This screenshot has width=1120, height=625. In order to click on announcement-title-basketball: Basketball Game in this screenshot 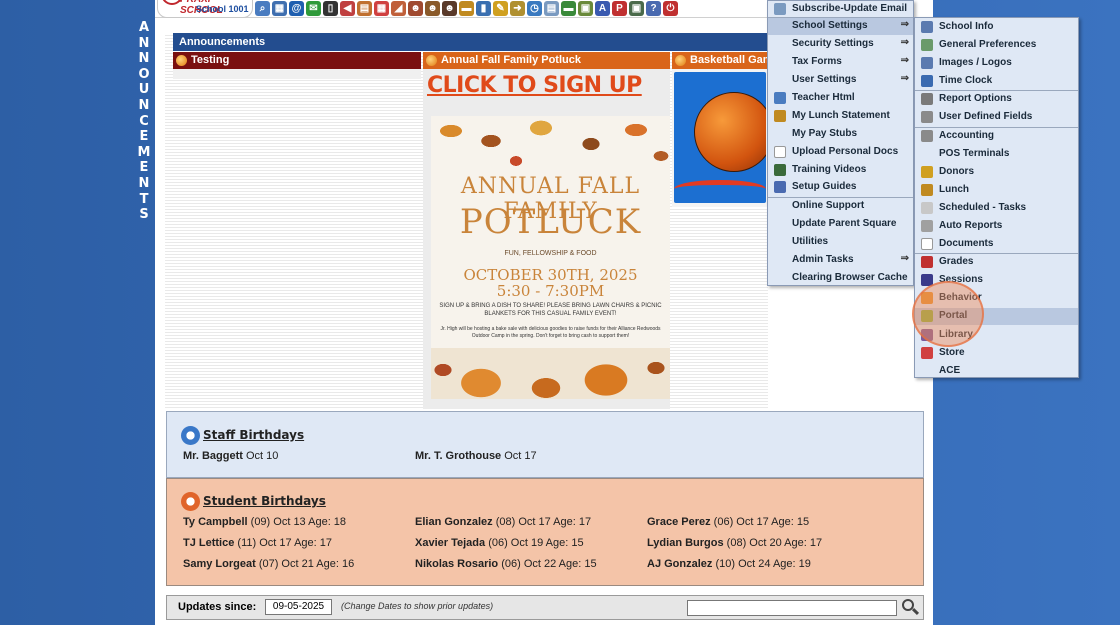, I will do `click(720, 60)`.